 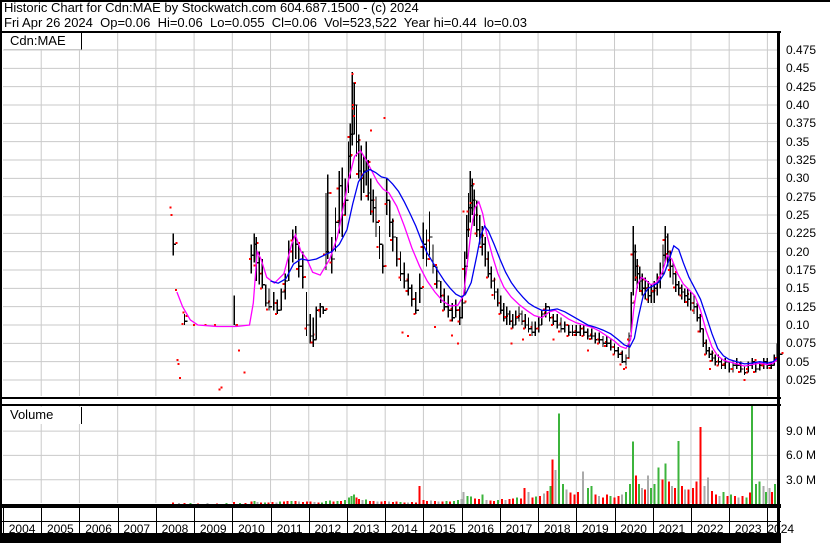 What do you see at coordinates (137, 528) in the screenshot?
I see `year-label: 2007` at bounding box center [137, 528].